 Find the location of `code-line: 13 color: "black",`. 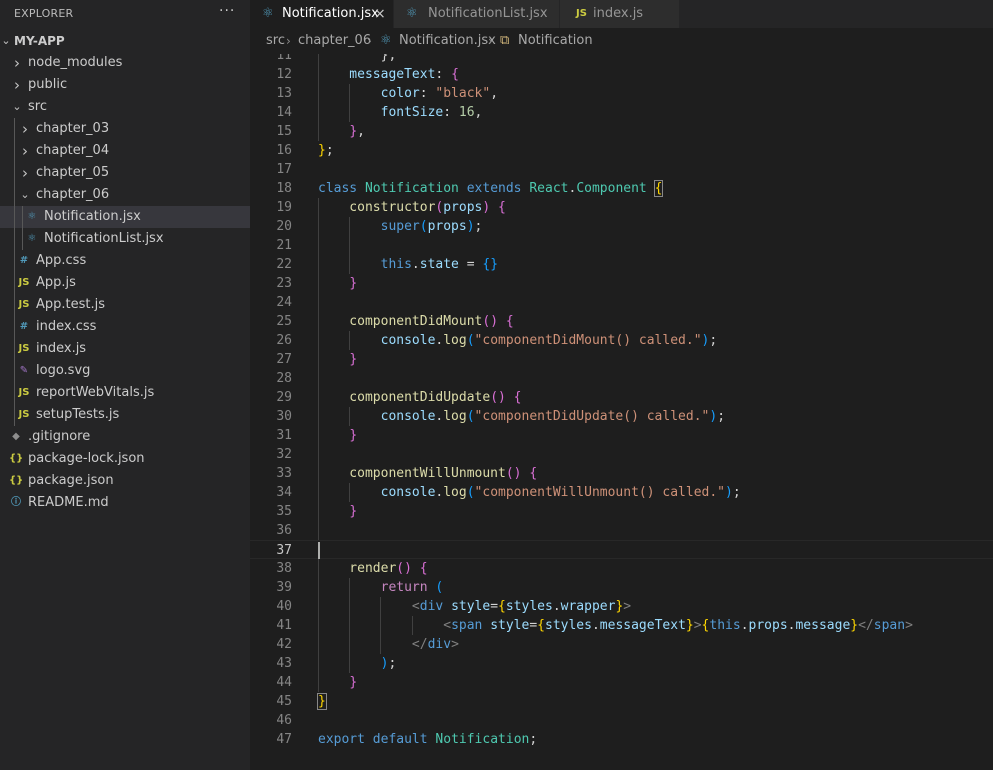

code-line: 13 color: "black", is located at coordinates (621, 93).